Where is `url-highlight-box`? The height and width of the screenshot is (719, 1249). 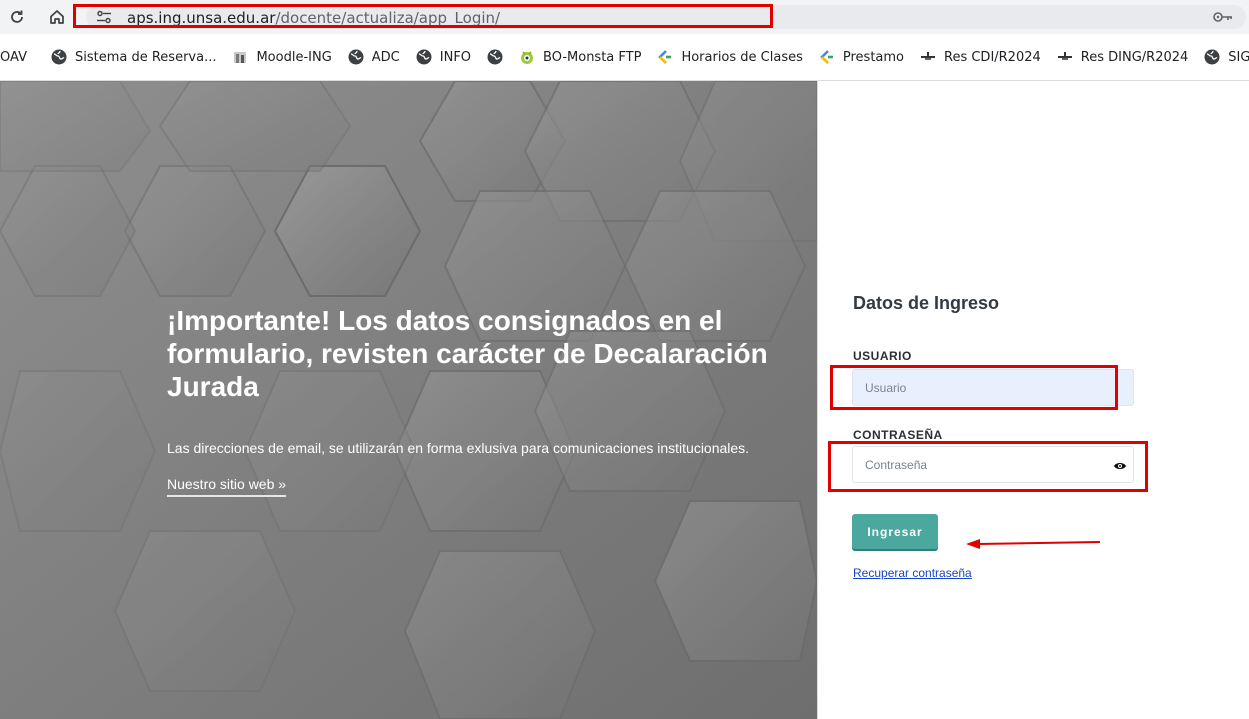 url-highlight-box is located at coordinates (423, 16).